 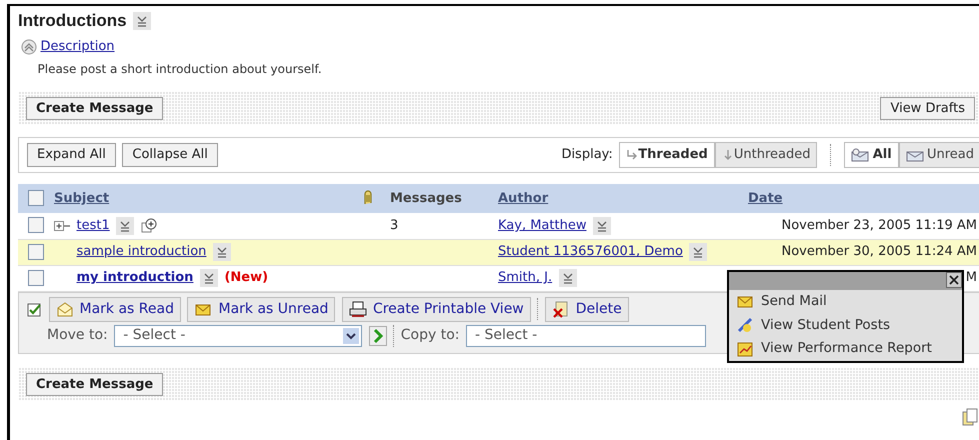 What do you see at coordinates (871, 155) in the screenshot?
I see `read-filter-tab: All` at bounding box center [871, 155].